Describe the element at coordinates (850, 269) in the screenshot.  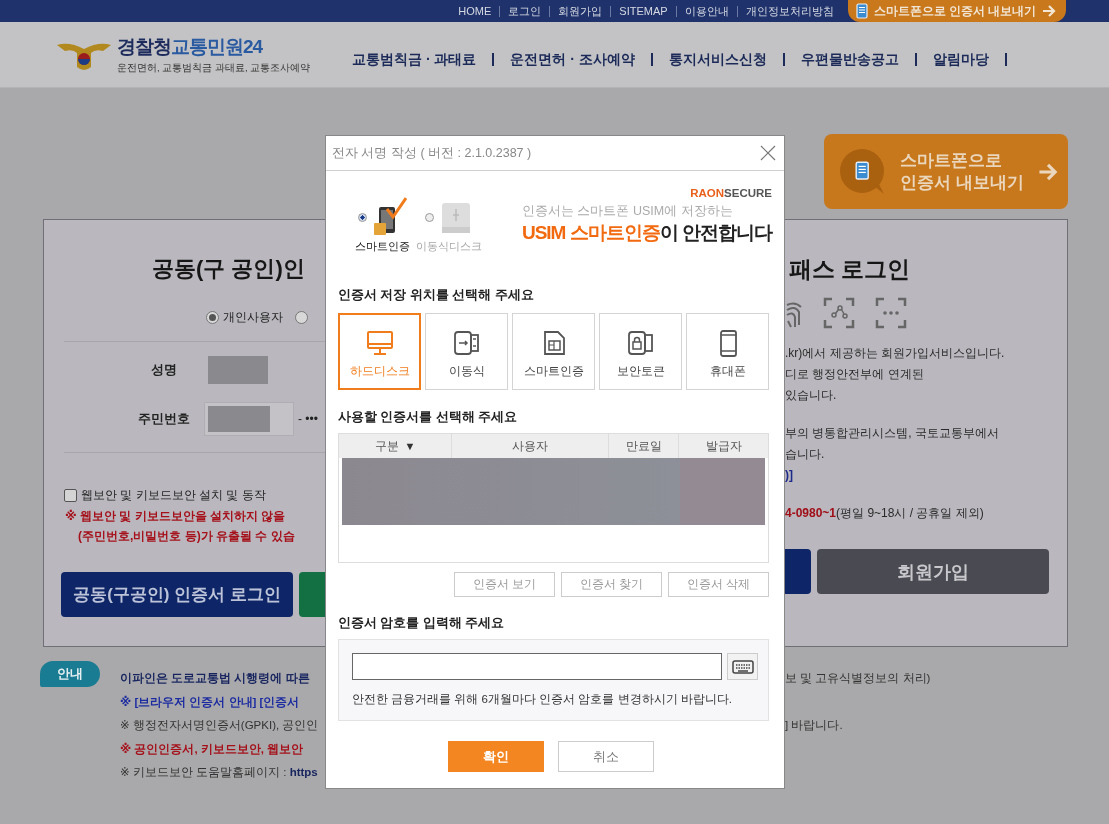
I see `panel-title: 패스 로그인` at that location.